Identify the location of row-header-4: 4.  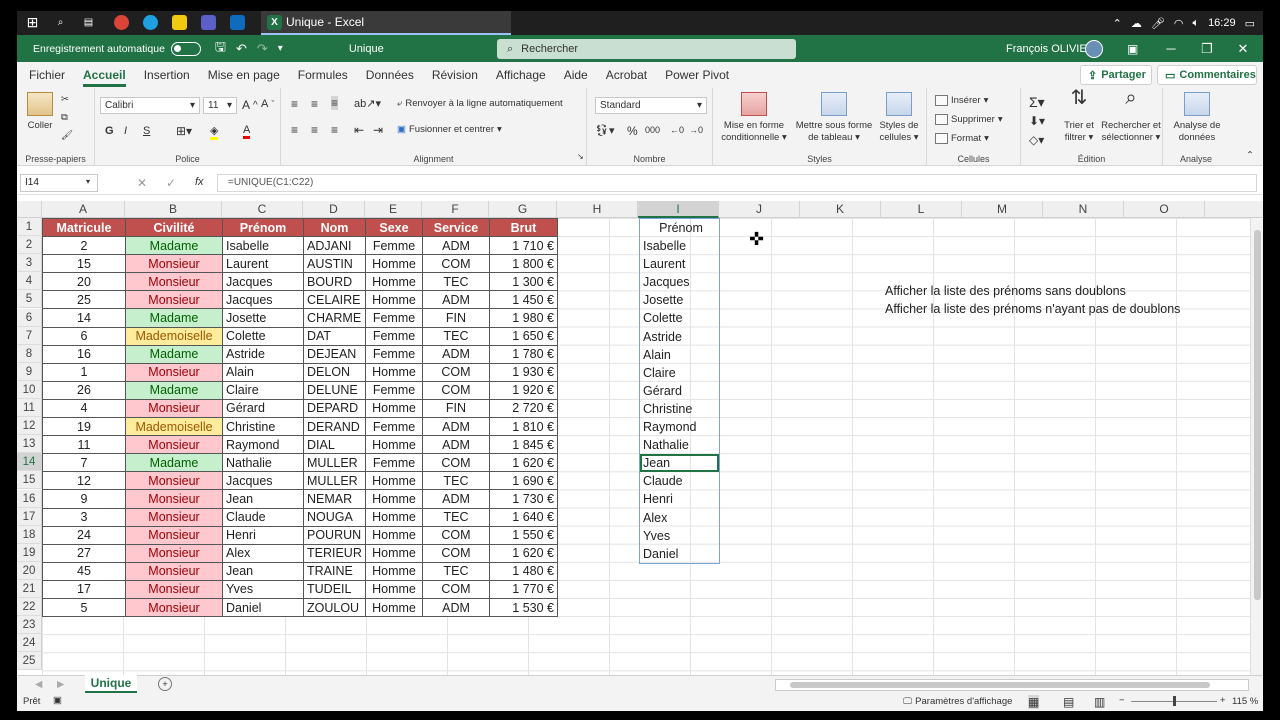
(29, 281).